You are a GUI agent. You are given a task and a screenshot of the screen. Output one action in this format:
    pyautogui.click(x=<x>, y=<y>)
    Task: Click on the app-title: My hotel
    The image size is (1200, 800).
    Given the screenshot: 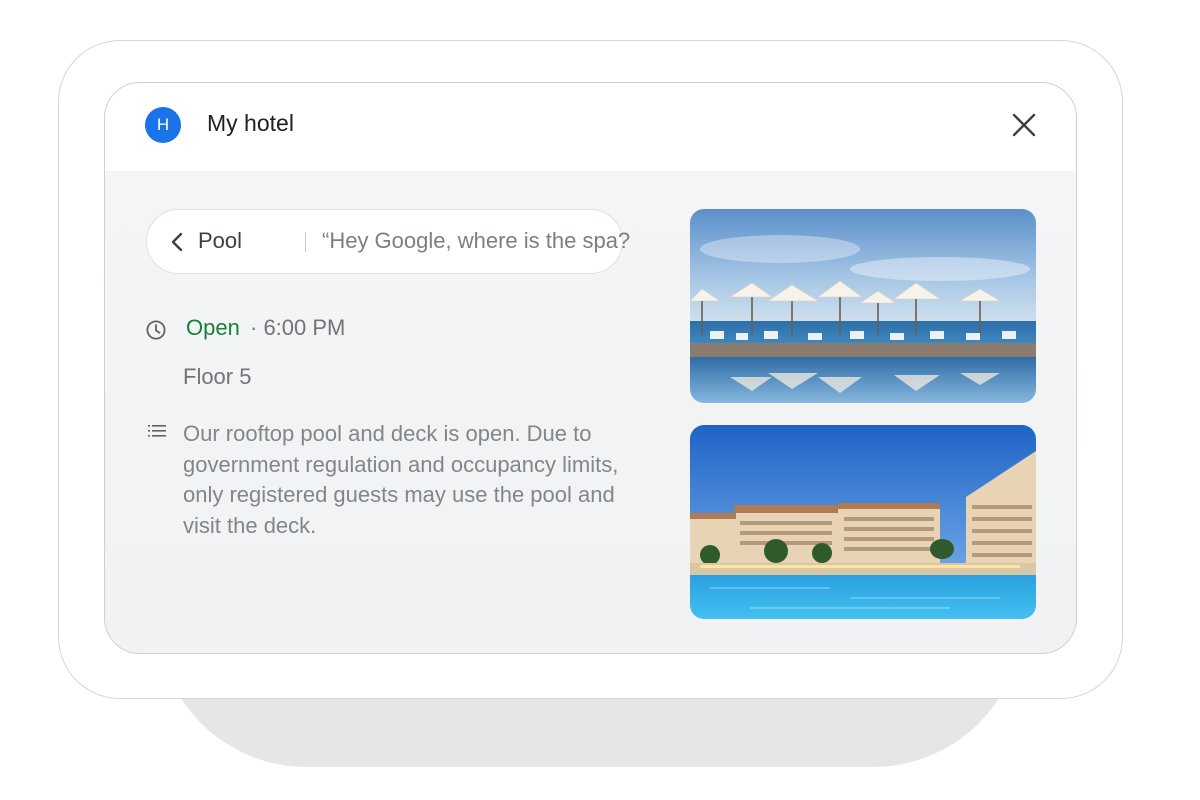 What is the action you would take?
    pyautogui.click(x=250, y=123)
    